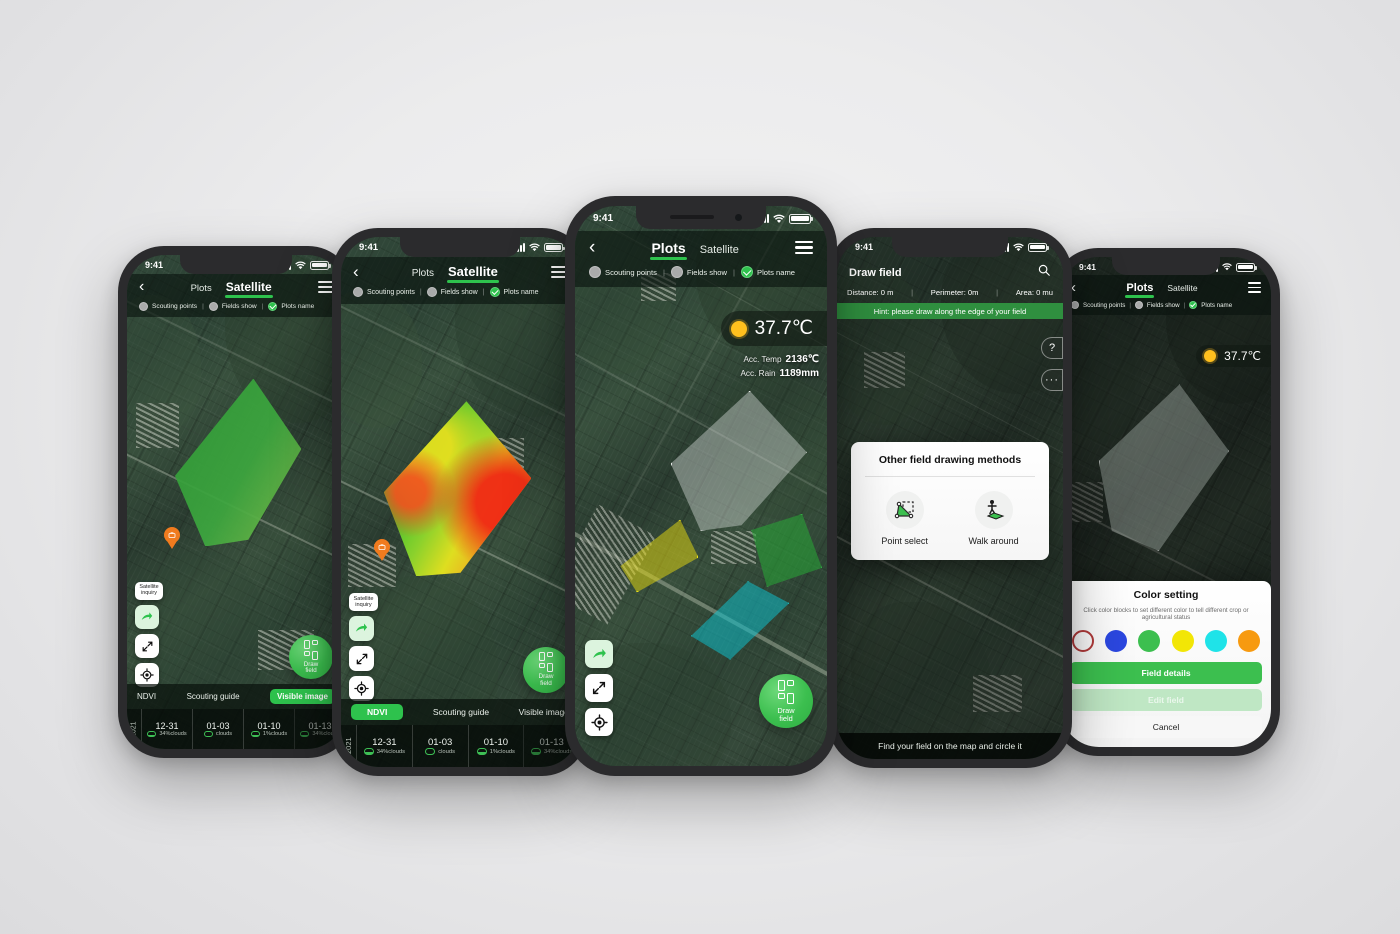 Image resolution: width=1400 pixels, height=934 pixels. Describe the element at coordinates (495, 751) in the screenshot. I see `timeline-clouds: 1%clouds` at that location.